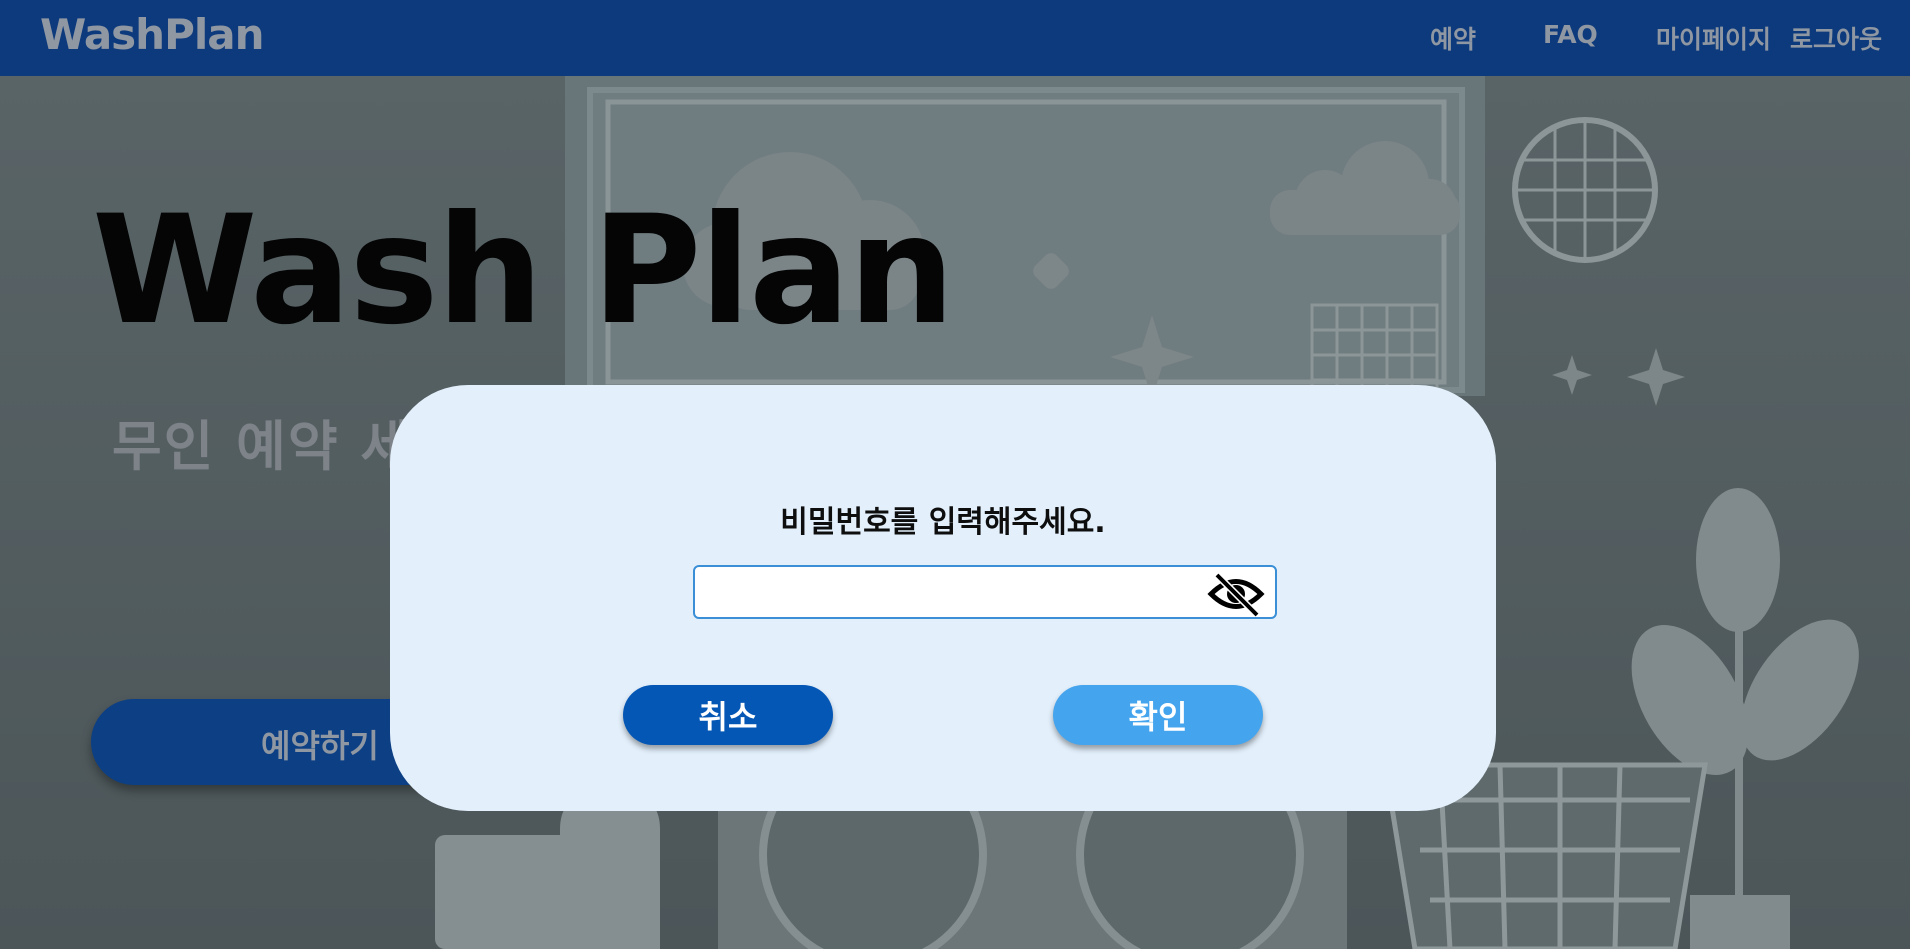  I want to click on top-navbar: WashPlan 예약 FAQ 마이페이지 로그아웃, so click(955, 38).